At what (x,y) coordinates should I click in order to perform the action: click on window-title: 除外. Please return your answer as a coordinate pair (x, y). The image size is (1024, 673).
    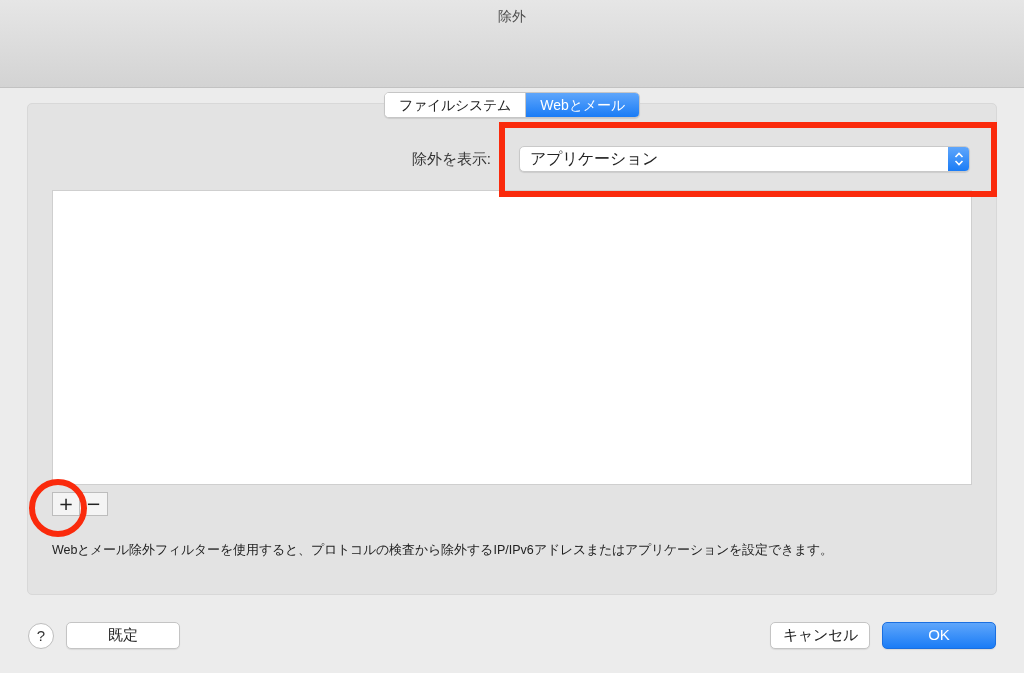
    Looking at the image, I should click on (512, 15).